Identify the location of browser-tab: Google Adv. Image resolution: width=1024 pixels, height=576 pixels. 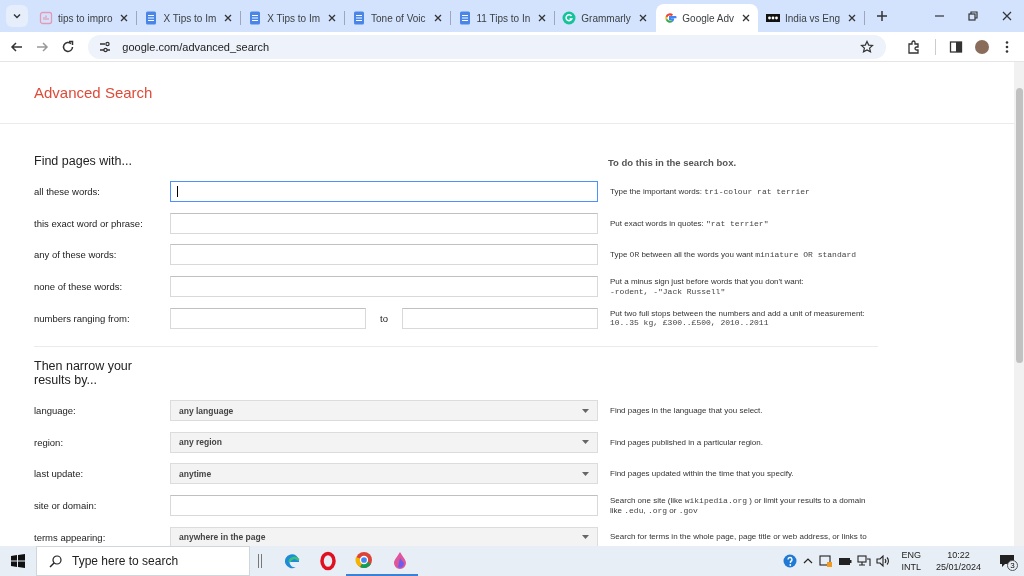
(707, 18).